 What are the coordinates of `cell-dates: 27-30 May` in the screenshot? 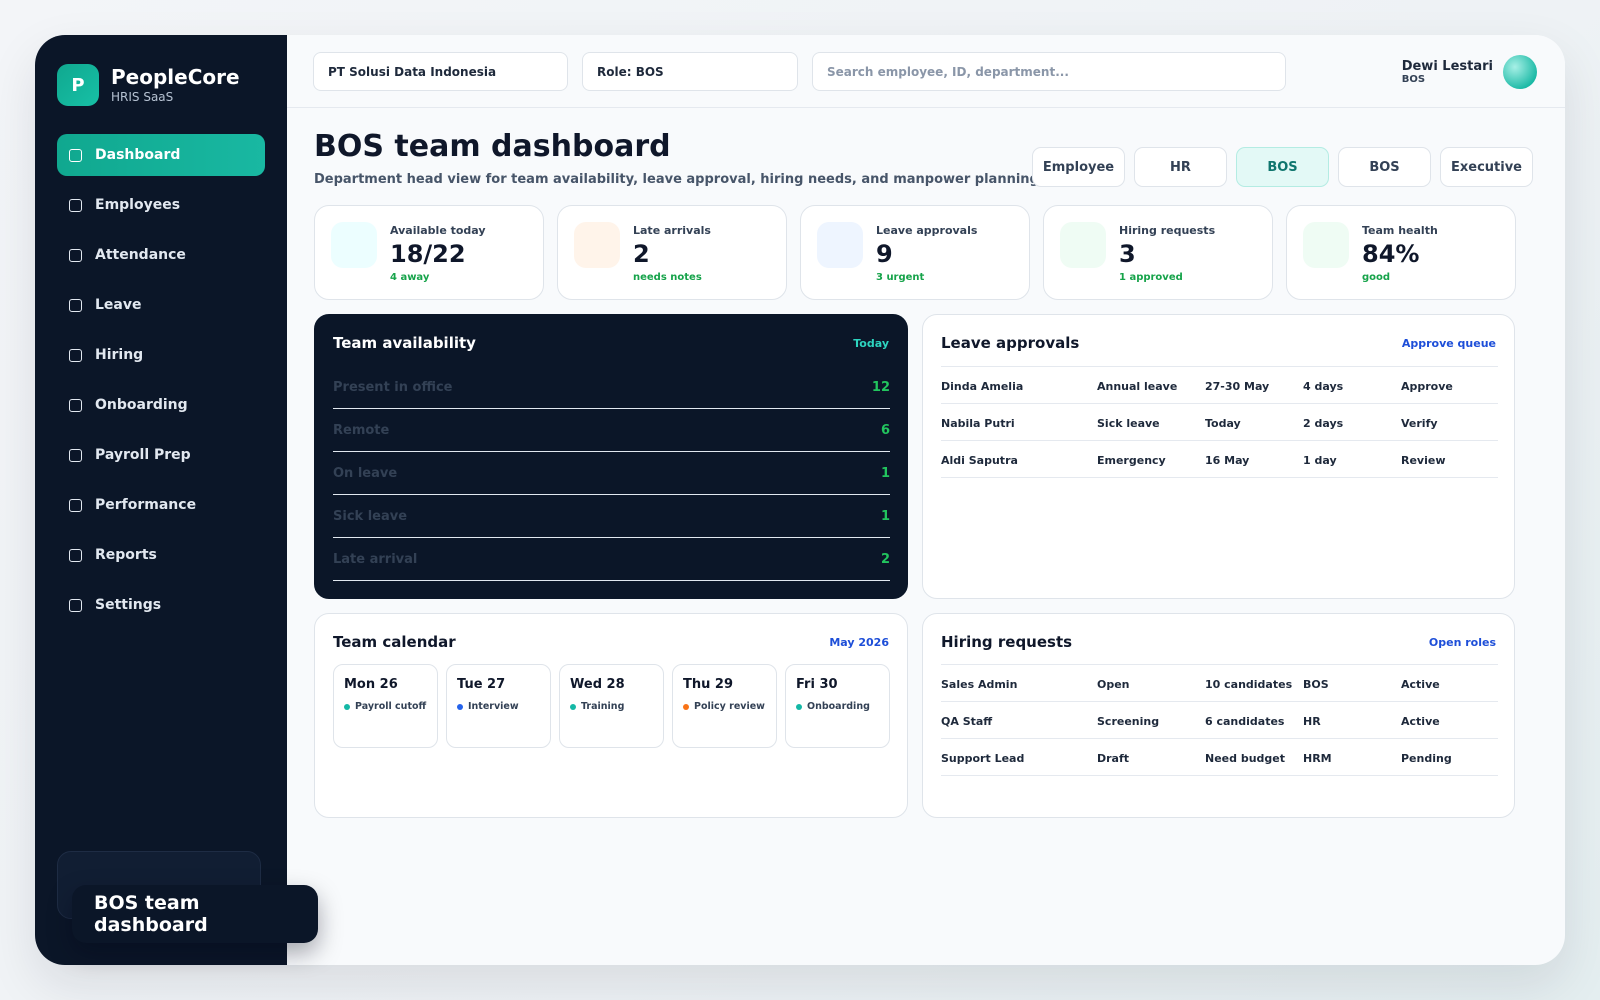 It's located at (1237, 386).